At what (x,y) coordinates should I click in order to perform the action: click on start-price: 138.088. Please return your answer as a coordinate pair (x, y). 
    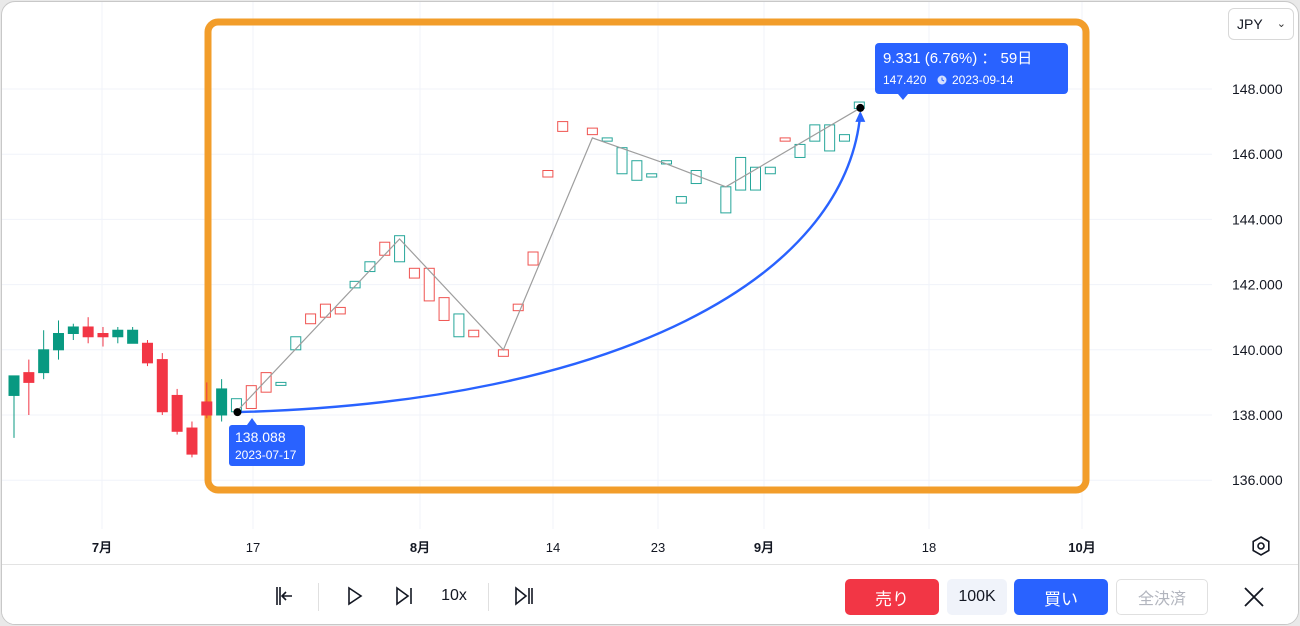
    Looking at the image, I should click on (260, 437).